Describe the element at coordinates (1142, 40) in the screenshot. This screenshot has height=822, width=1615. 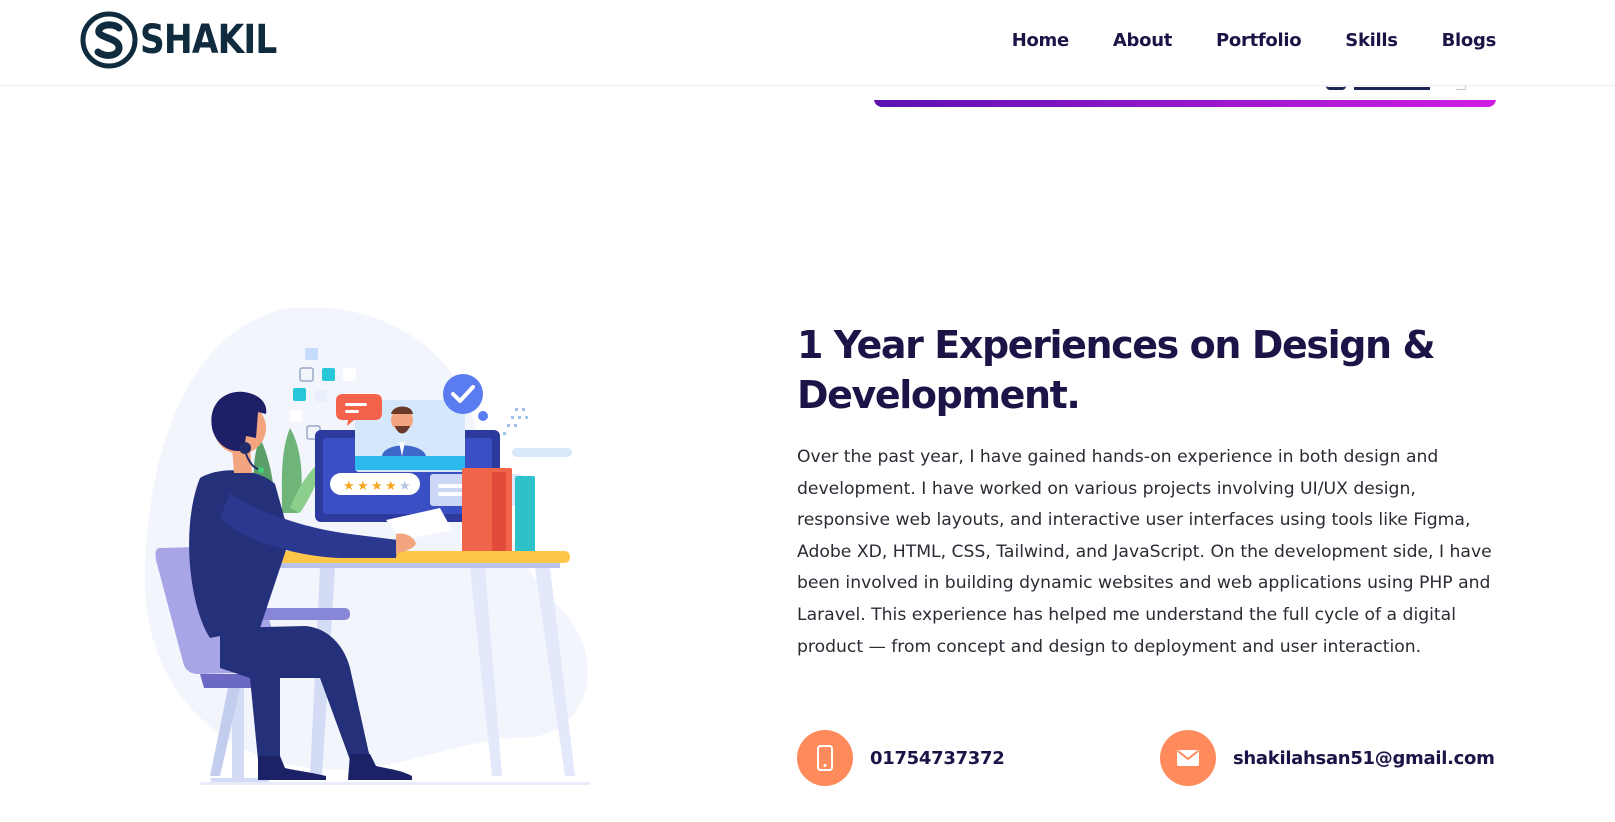
I see `nav-link-about: About` at that location.